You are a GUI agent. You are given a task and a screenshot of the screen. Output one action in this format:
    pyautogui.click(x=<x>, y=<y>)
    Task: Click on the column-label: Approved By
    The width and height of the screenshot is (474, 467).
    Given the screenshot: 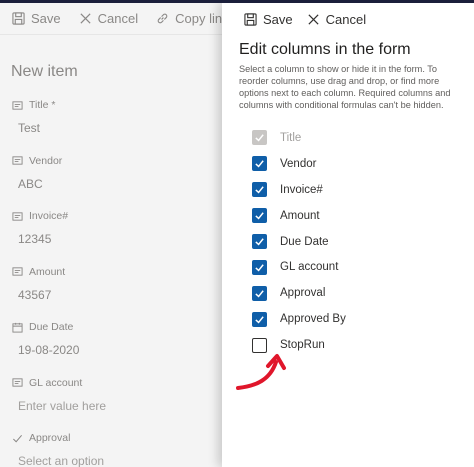 What is the action you would take?
    pyautogui.click(x=313, y=319)
    